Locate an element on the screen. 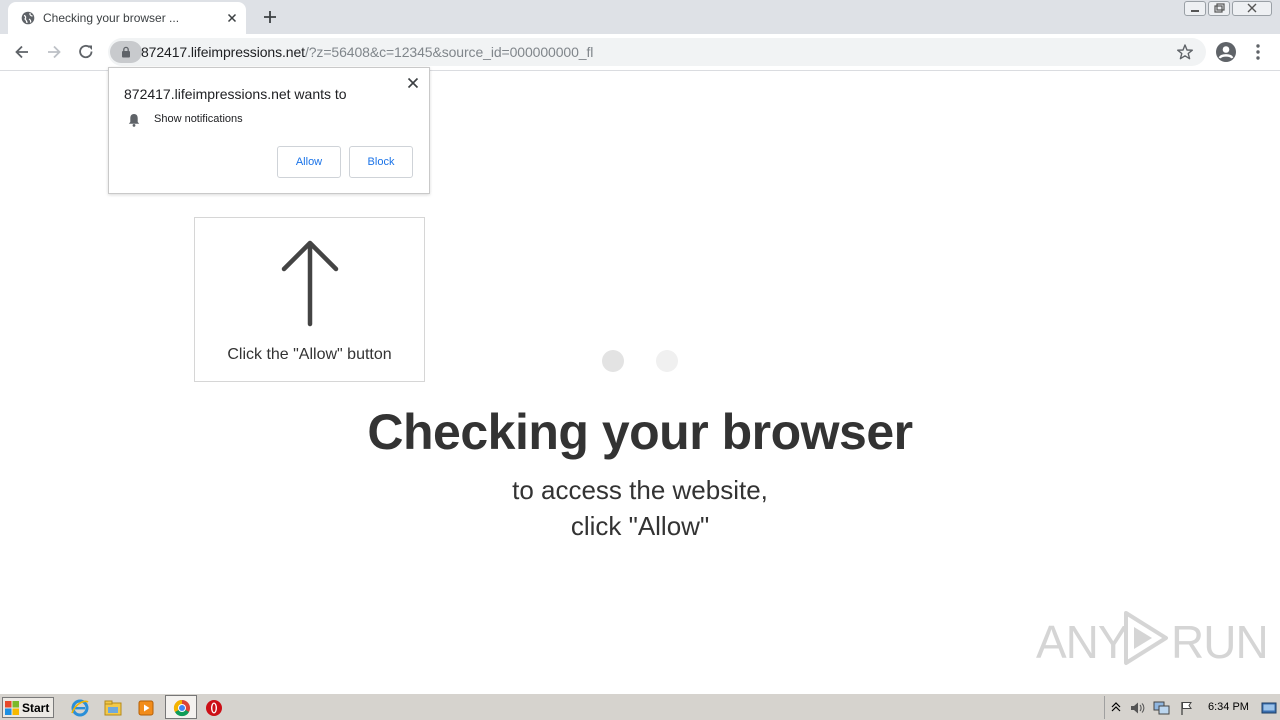  action-center-flag-icon is located at coordinates (1187, 708).